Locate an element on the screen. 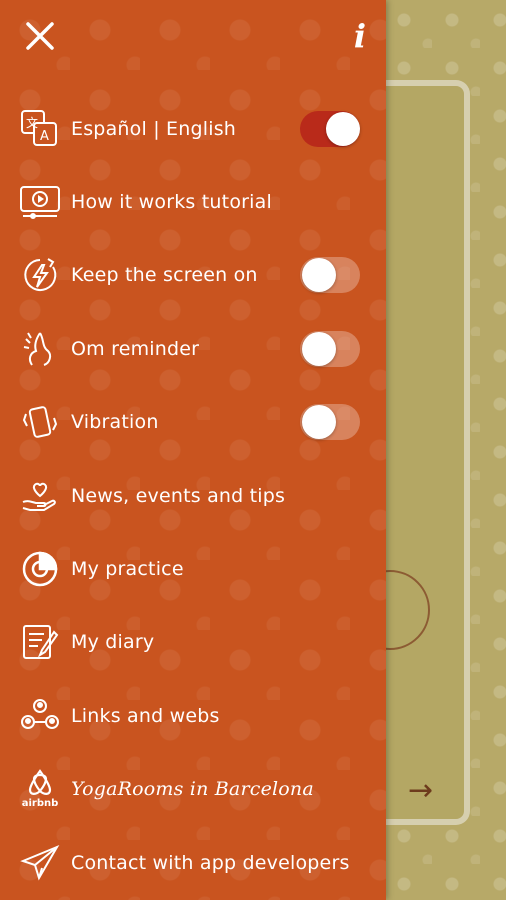 The image size is (506, 900). info-button: i is located at coordinates (360, 36).